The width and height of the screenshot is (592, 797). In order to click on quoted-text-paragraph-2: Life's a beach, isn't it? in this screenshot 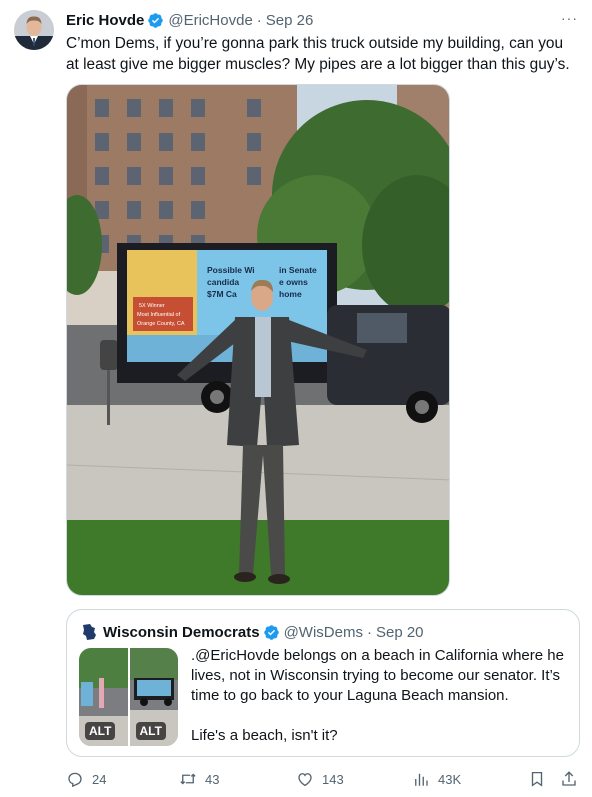, I will do `click(264, 735)`.